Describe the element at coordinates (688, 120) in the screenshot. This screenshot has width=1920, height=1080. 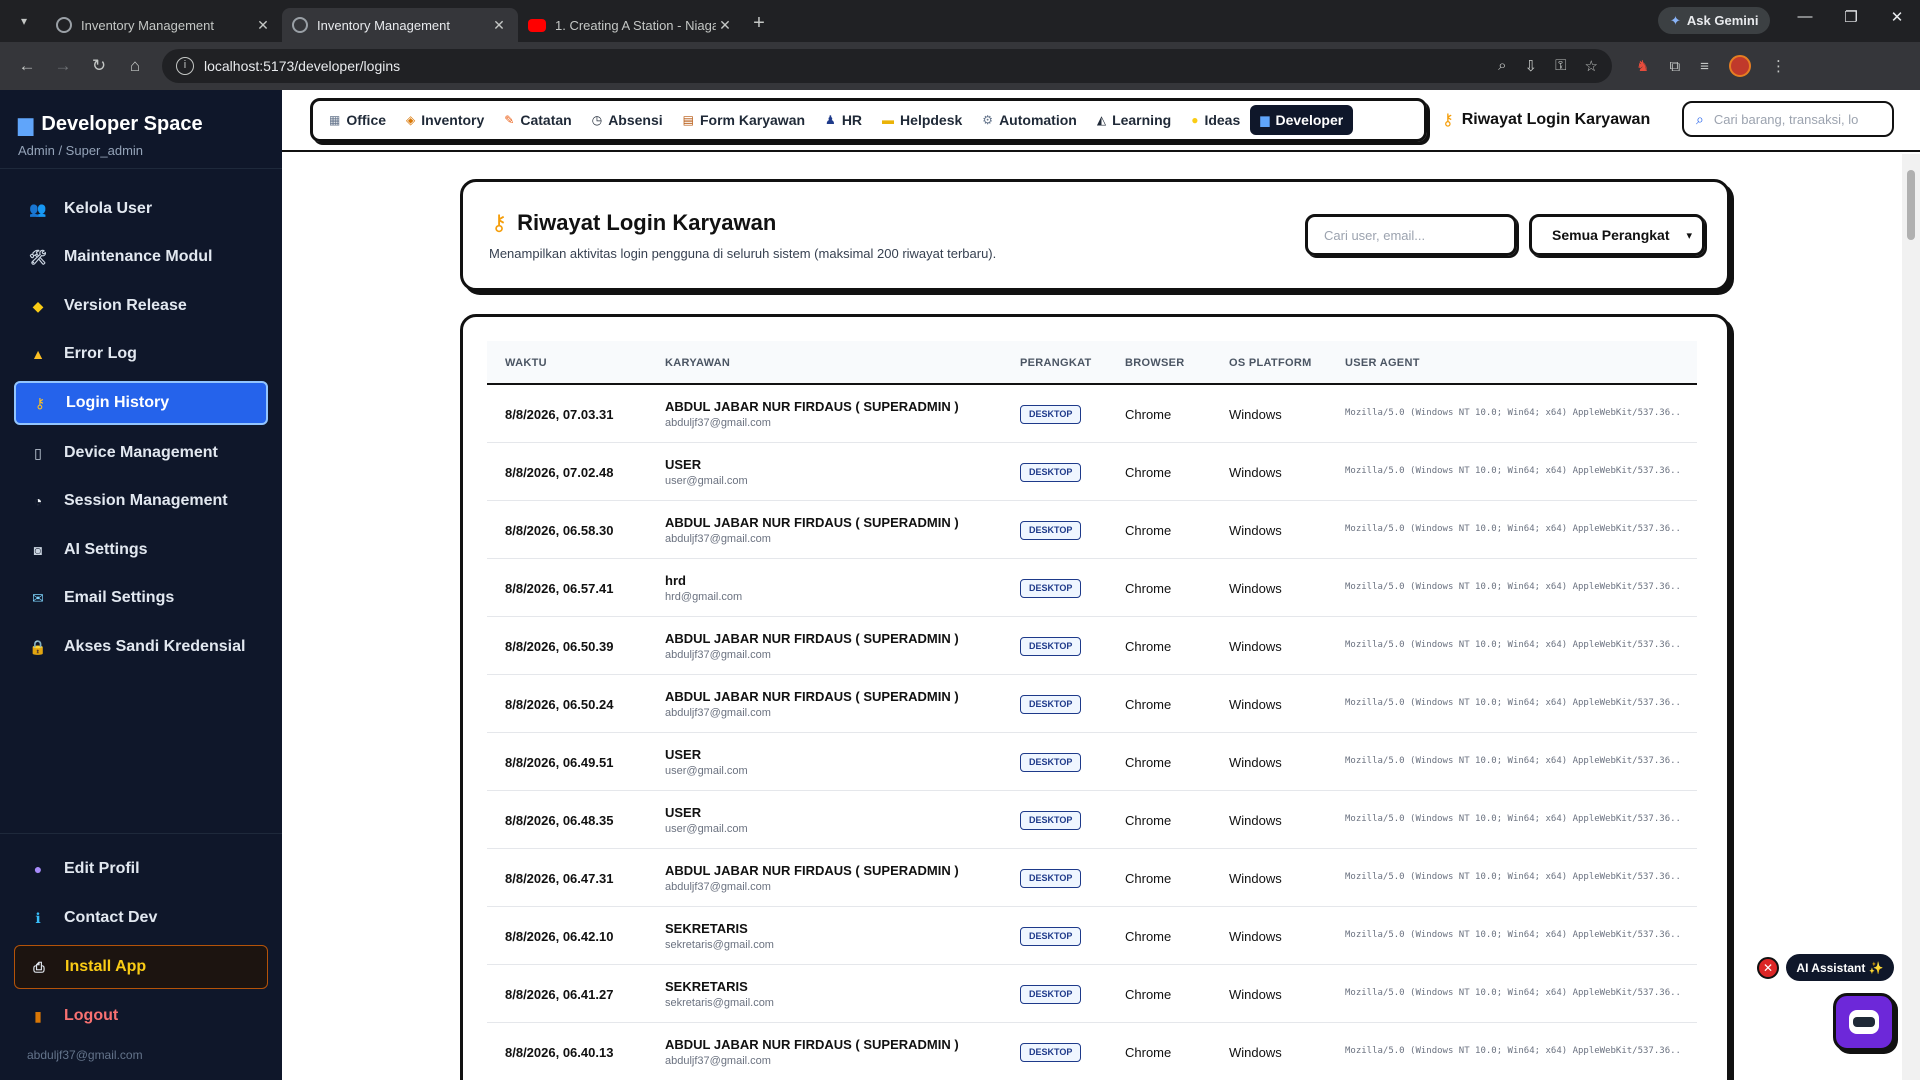
I see `clipboard-icon: ▤` at that location.